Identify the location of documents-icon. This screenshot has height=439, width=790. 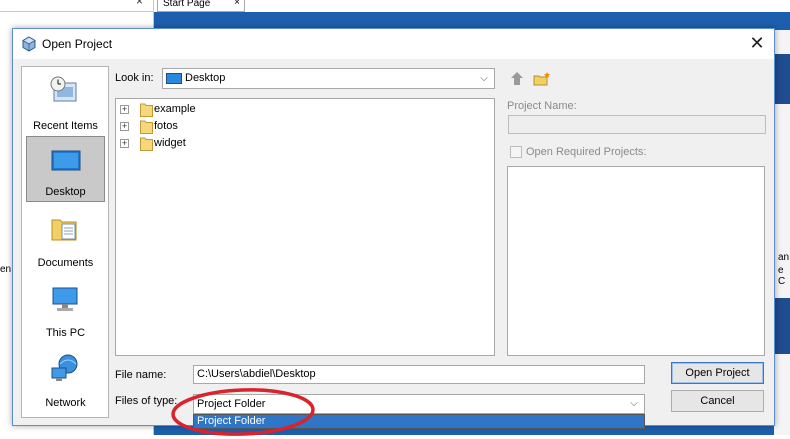
(64, 230).